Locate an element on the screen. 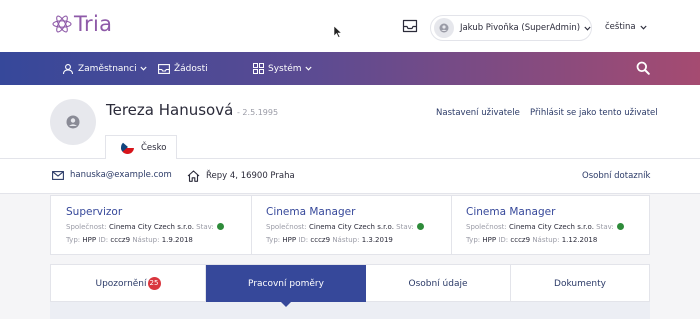  profile-name: Tereza Hanusová is located at coordinates (170, 110).